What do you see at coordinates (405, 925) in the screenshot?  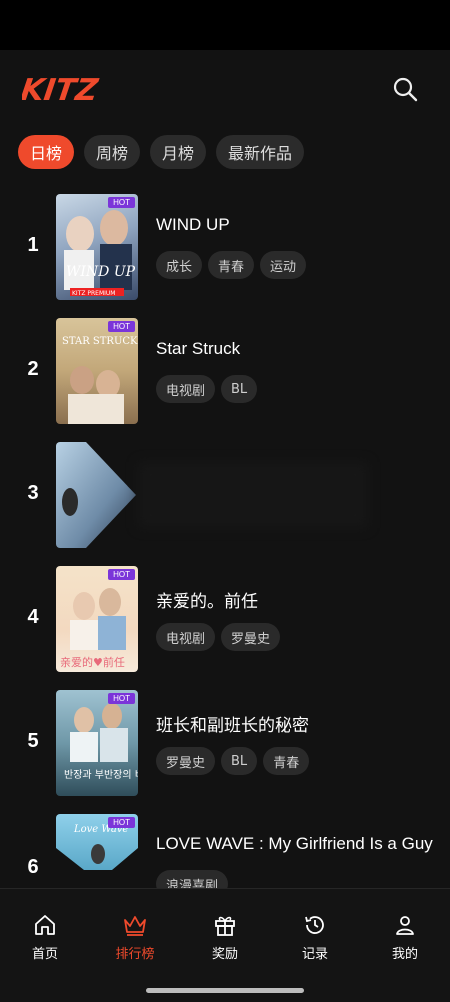 I see `profile-icon` at bounding box center [405, 925].